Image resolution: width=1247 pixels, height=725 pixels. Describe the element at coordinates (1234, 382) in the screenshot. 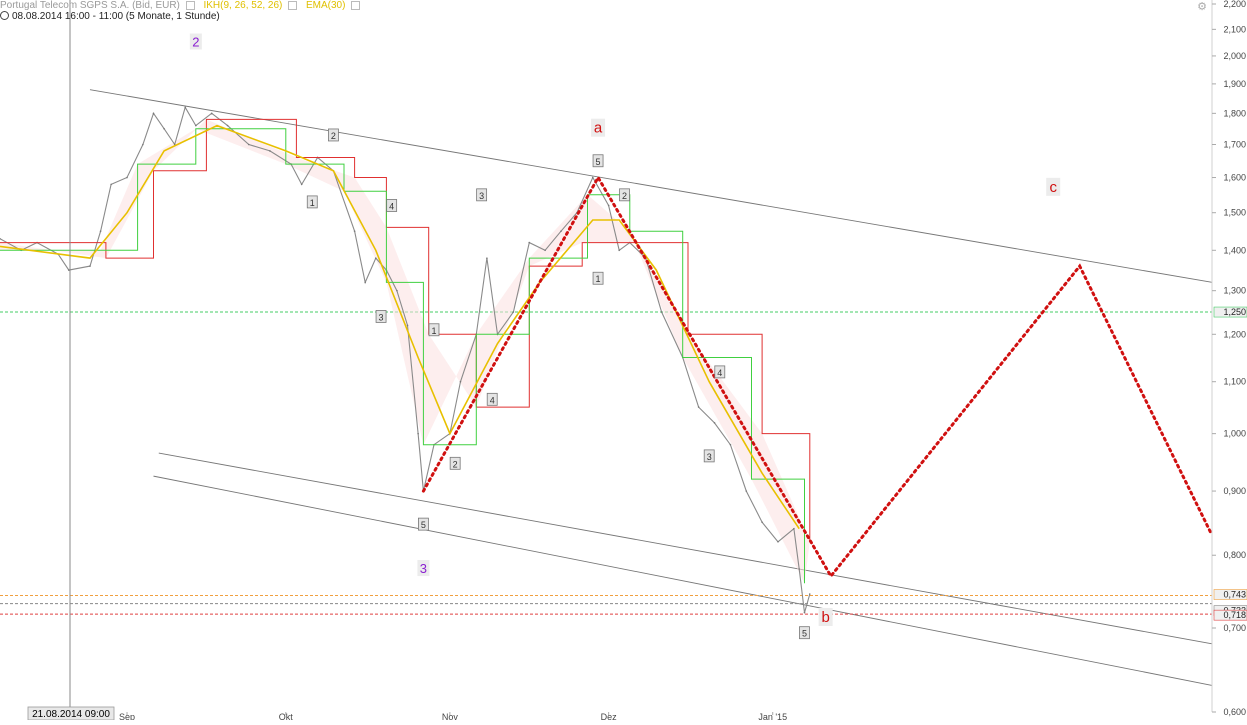

I see `y-tick-label: 1,100` at that location.